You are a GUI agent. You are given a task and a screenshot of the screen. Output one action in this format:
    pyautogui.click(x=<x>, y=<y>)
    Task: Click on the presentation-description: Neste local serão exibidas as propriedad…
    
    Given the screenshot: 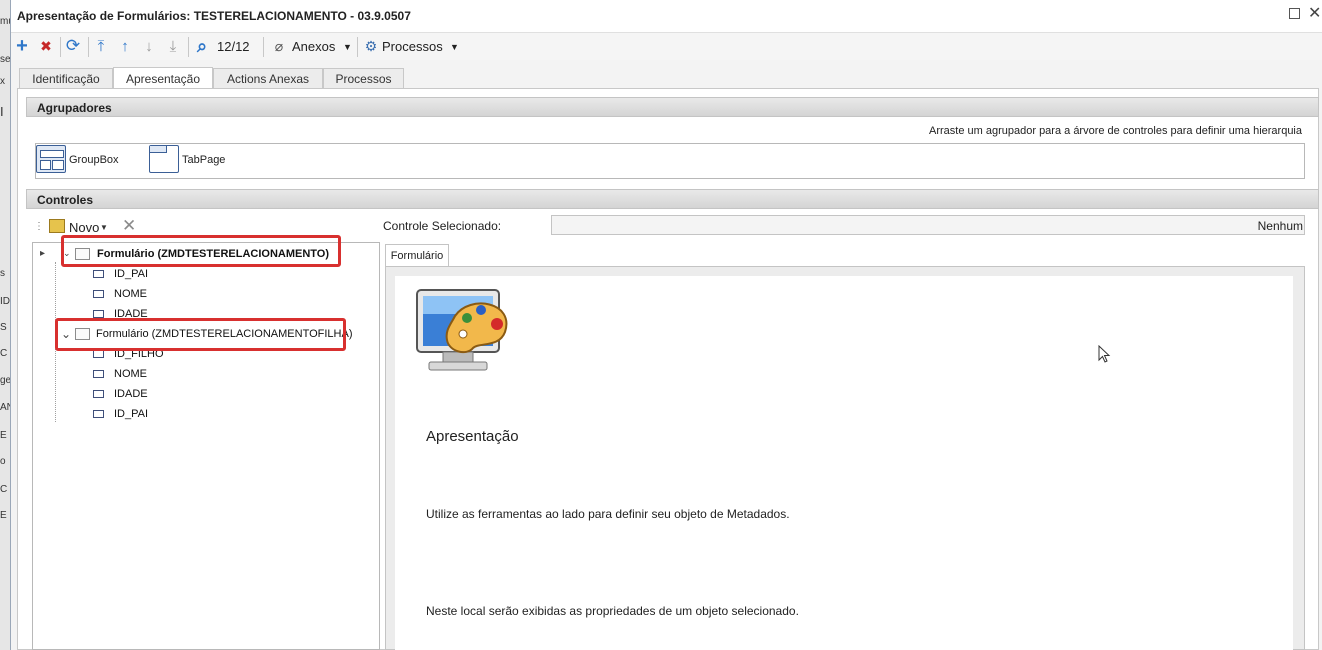 What is the action you would take?
    pyautogui.click(x=612, y=611)
    